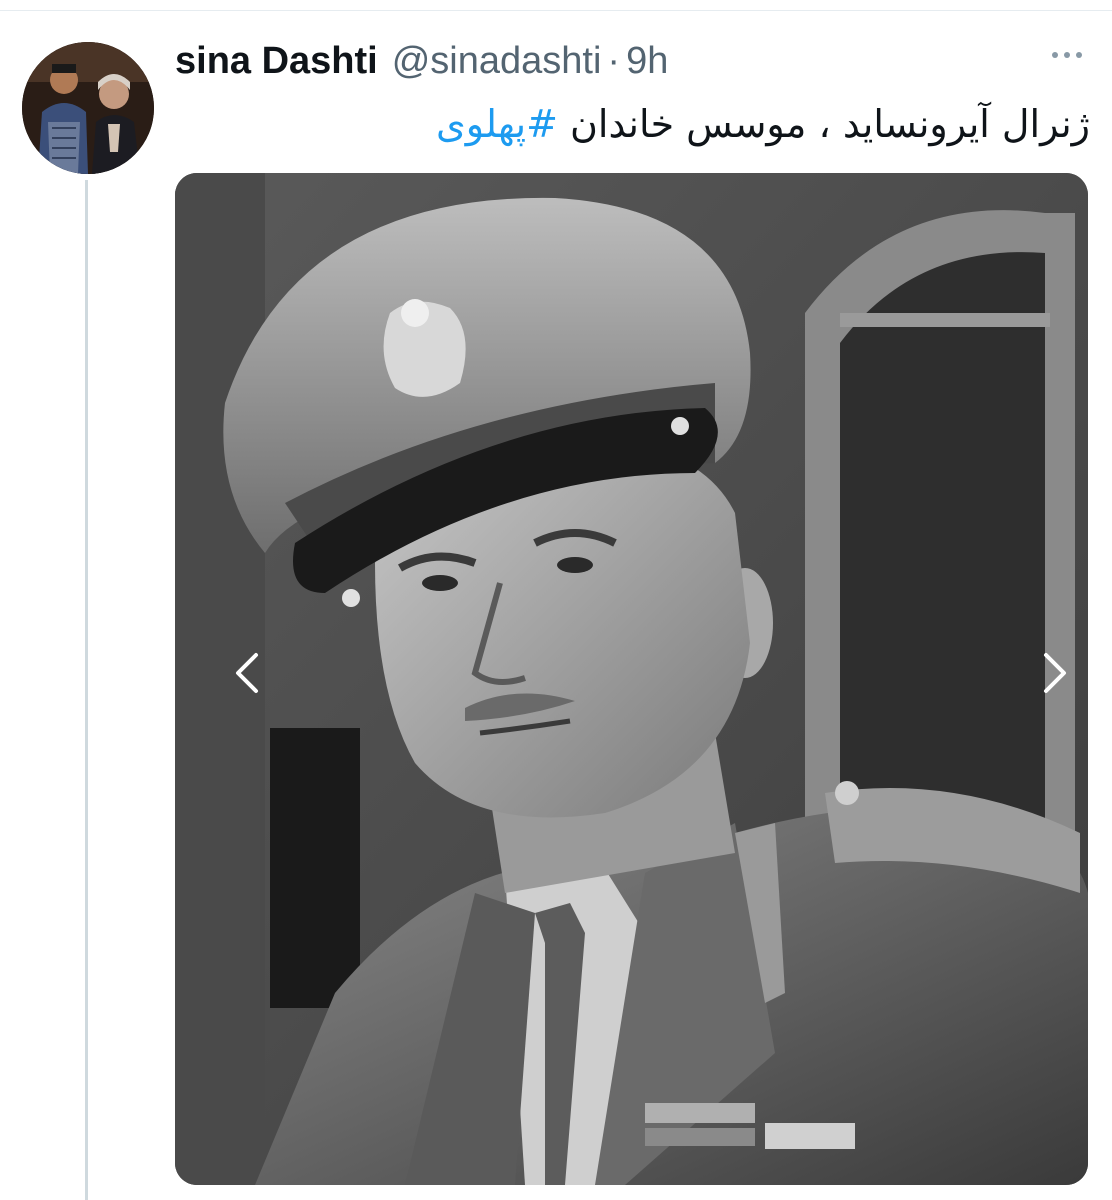 This screenshot has height=1200, width=1112. I want to click on hashtag-link: #پهلوی, so click(497, 124).